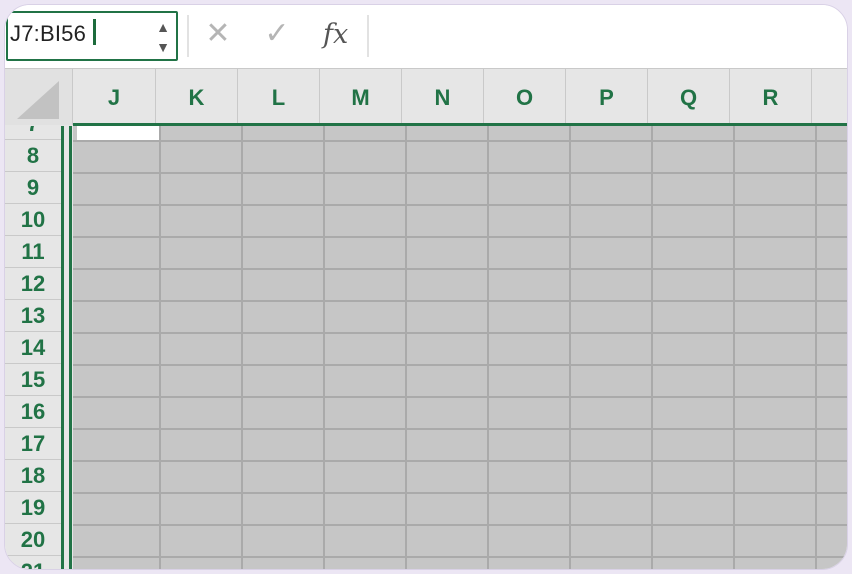 Image resolution: width=852 pixels, height=574 pixels. Describe the element at coordinates (33, 540) in the screenshot. I see `row-header-20: 20` at that location.